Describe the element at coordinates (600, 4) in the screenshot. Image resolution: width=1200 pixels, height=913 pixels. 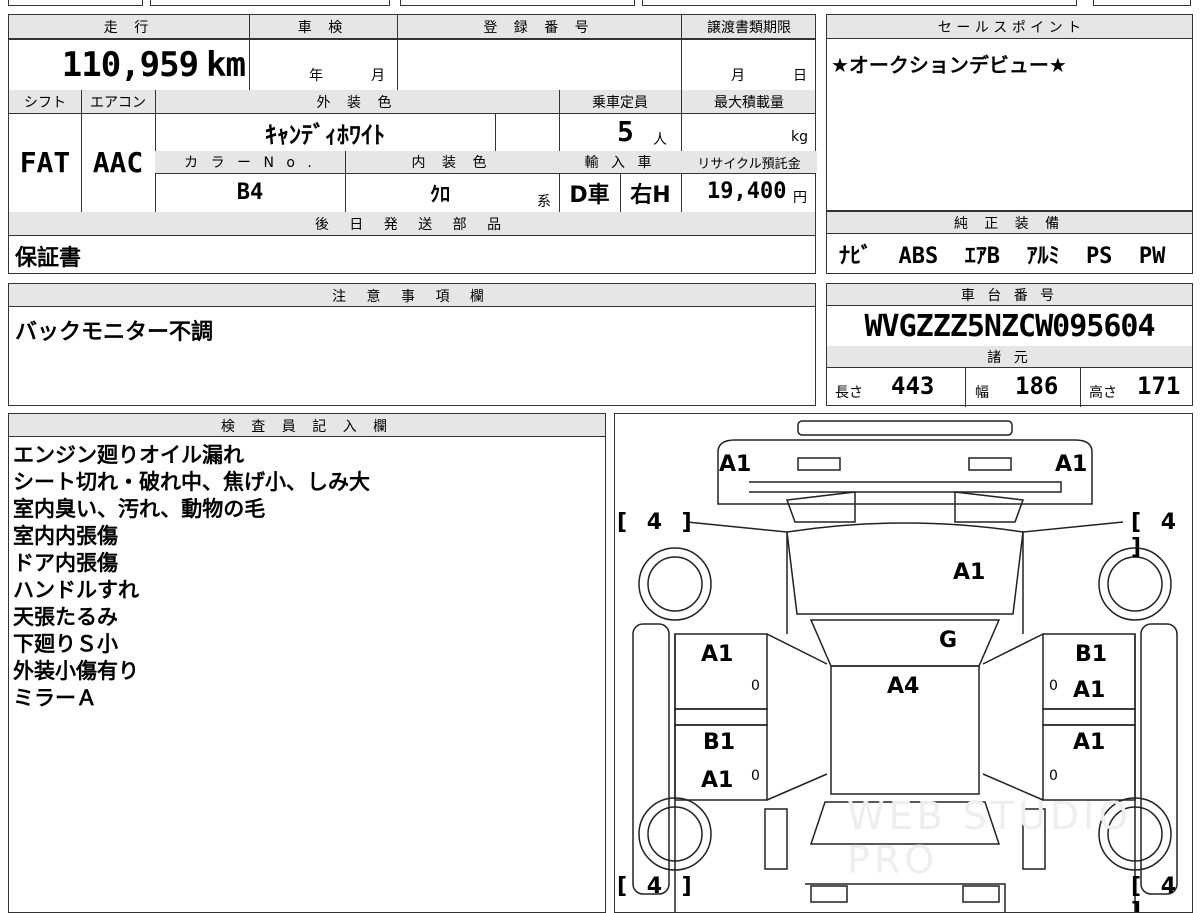
I see `top-strip` at that location.